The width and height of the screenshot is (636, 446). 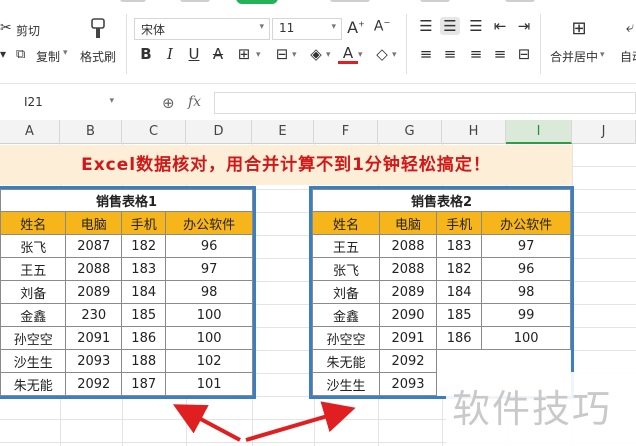 What do you see at coordinates (450, 26) in the screenshot?
I see `align-middle-icon: ☰` at bounding box center [450, 26].